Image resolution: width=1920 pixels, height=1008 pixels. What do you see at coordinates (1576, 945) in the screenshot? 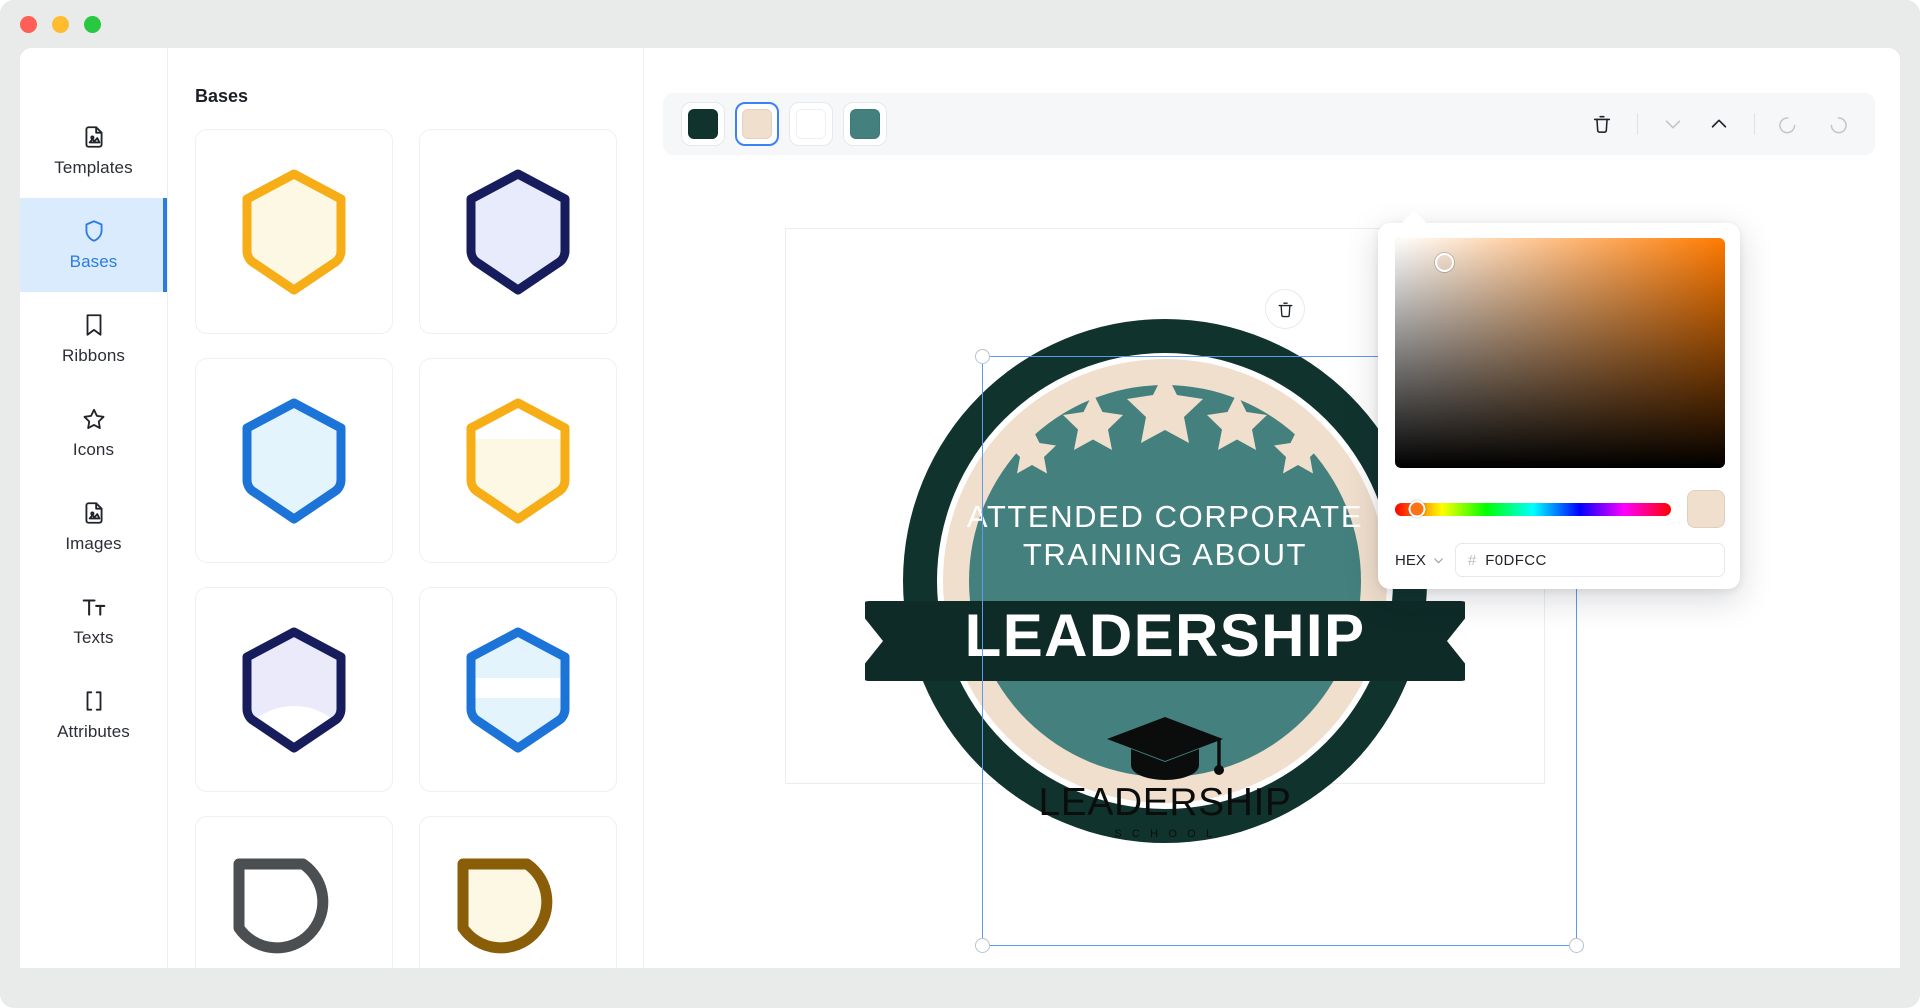
I see `selection-handle-bottom-right` at bounding box center [1576, 945].